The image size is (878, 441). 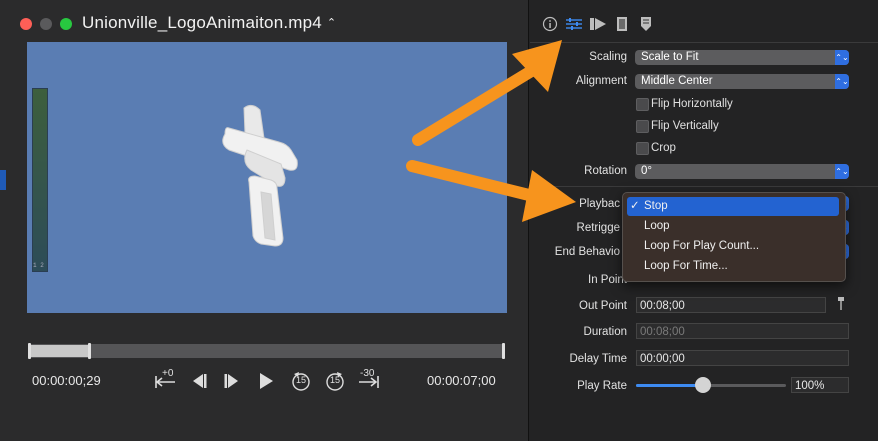 I want to click on flip-vertically-checkbox, so click(x=642, y=126).